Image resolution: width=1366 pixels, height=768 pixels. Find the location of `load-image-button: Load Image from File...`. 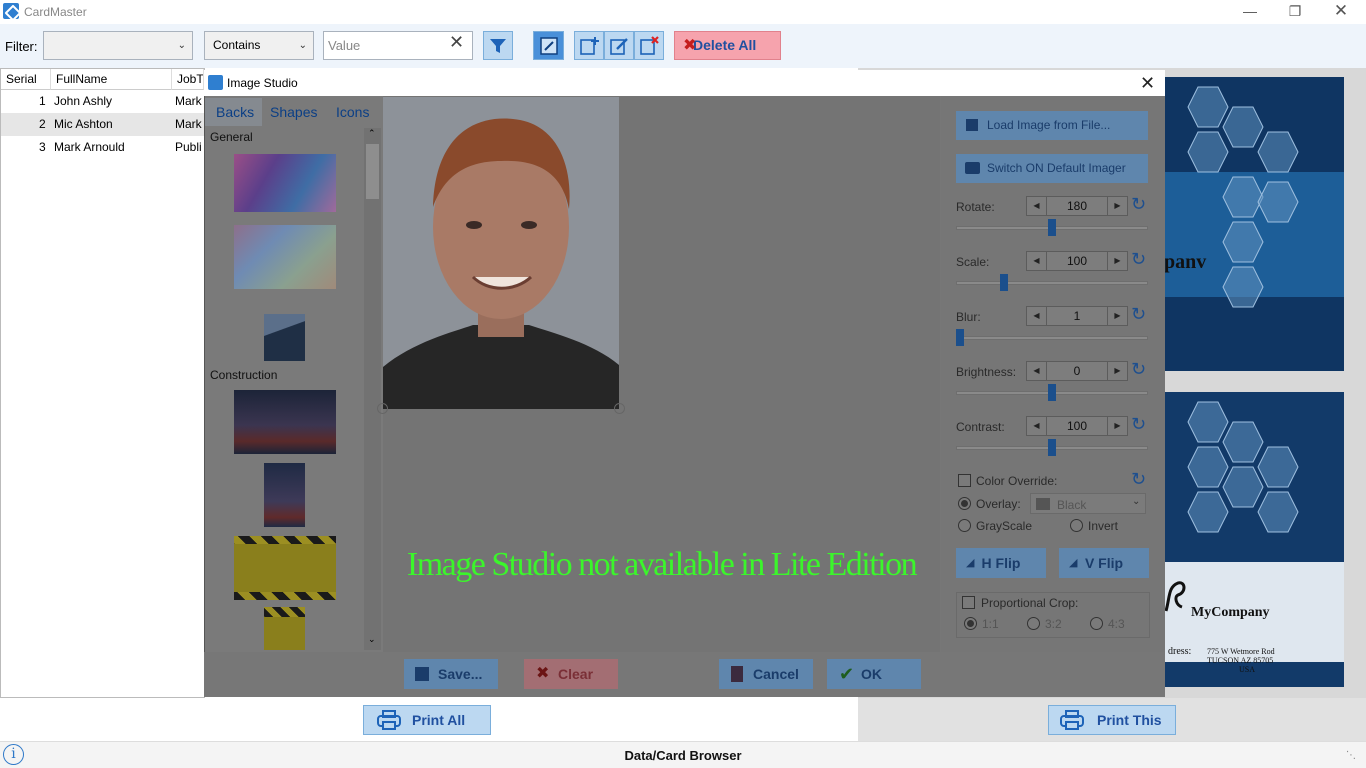

load-image-button: Load Image from File... is located at coordinates (1052, 125).